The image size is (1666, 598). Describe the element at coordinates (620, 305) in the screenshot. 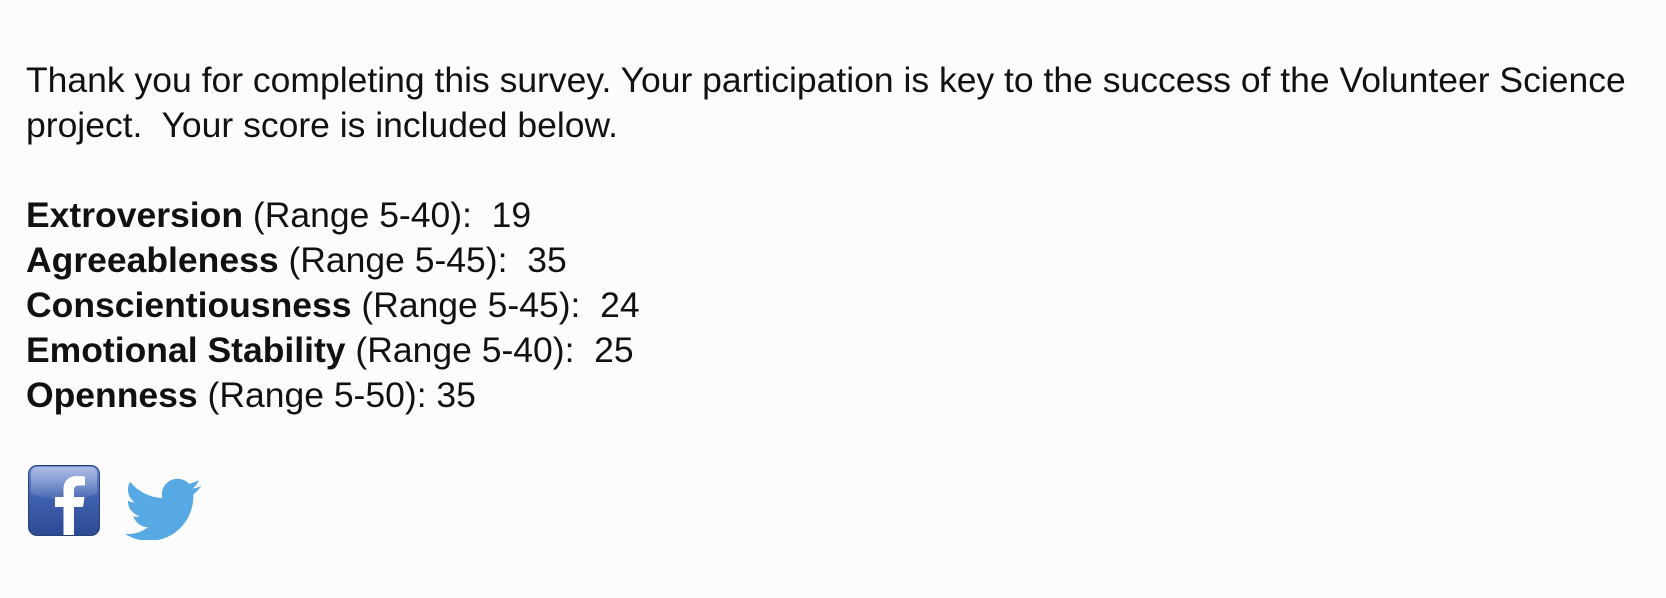

I see `trait-score: 24` at that location.